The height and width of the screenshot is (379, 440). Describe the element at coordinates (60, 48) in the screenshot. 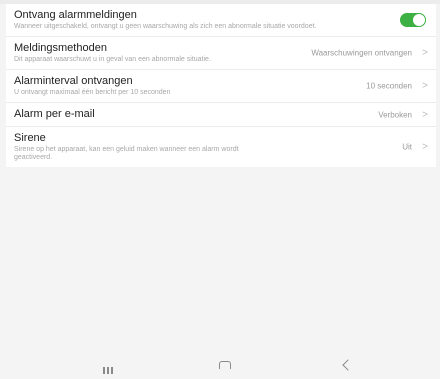

I see `setting-title: Meldingsmethoden` at that location.